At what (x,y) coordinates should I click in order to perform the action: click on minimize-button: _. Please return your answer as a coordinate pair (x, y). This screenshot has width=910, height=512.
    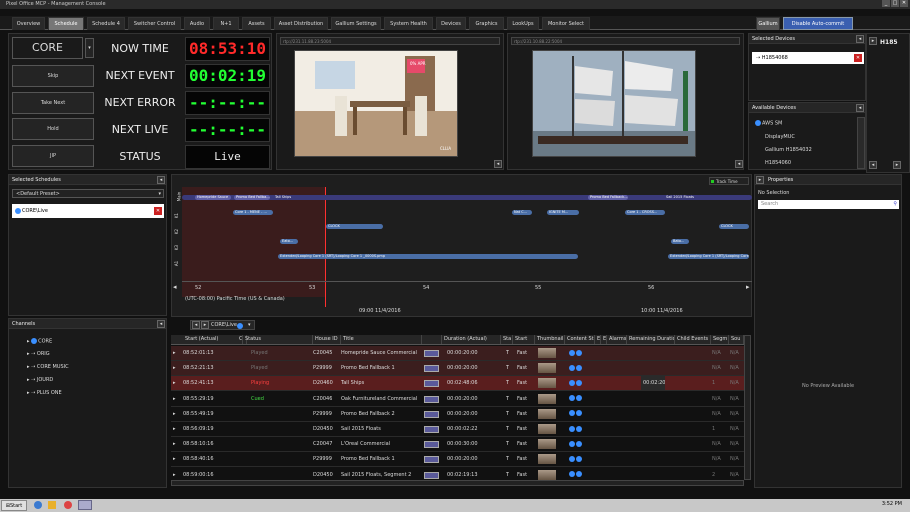
    Looking at the image, I should click on (886, 3).